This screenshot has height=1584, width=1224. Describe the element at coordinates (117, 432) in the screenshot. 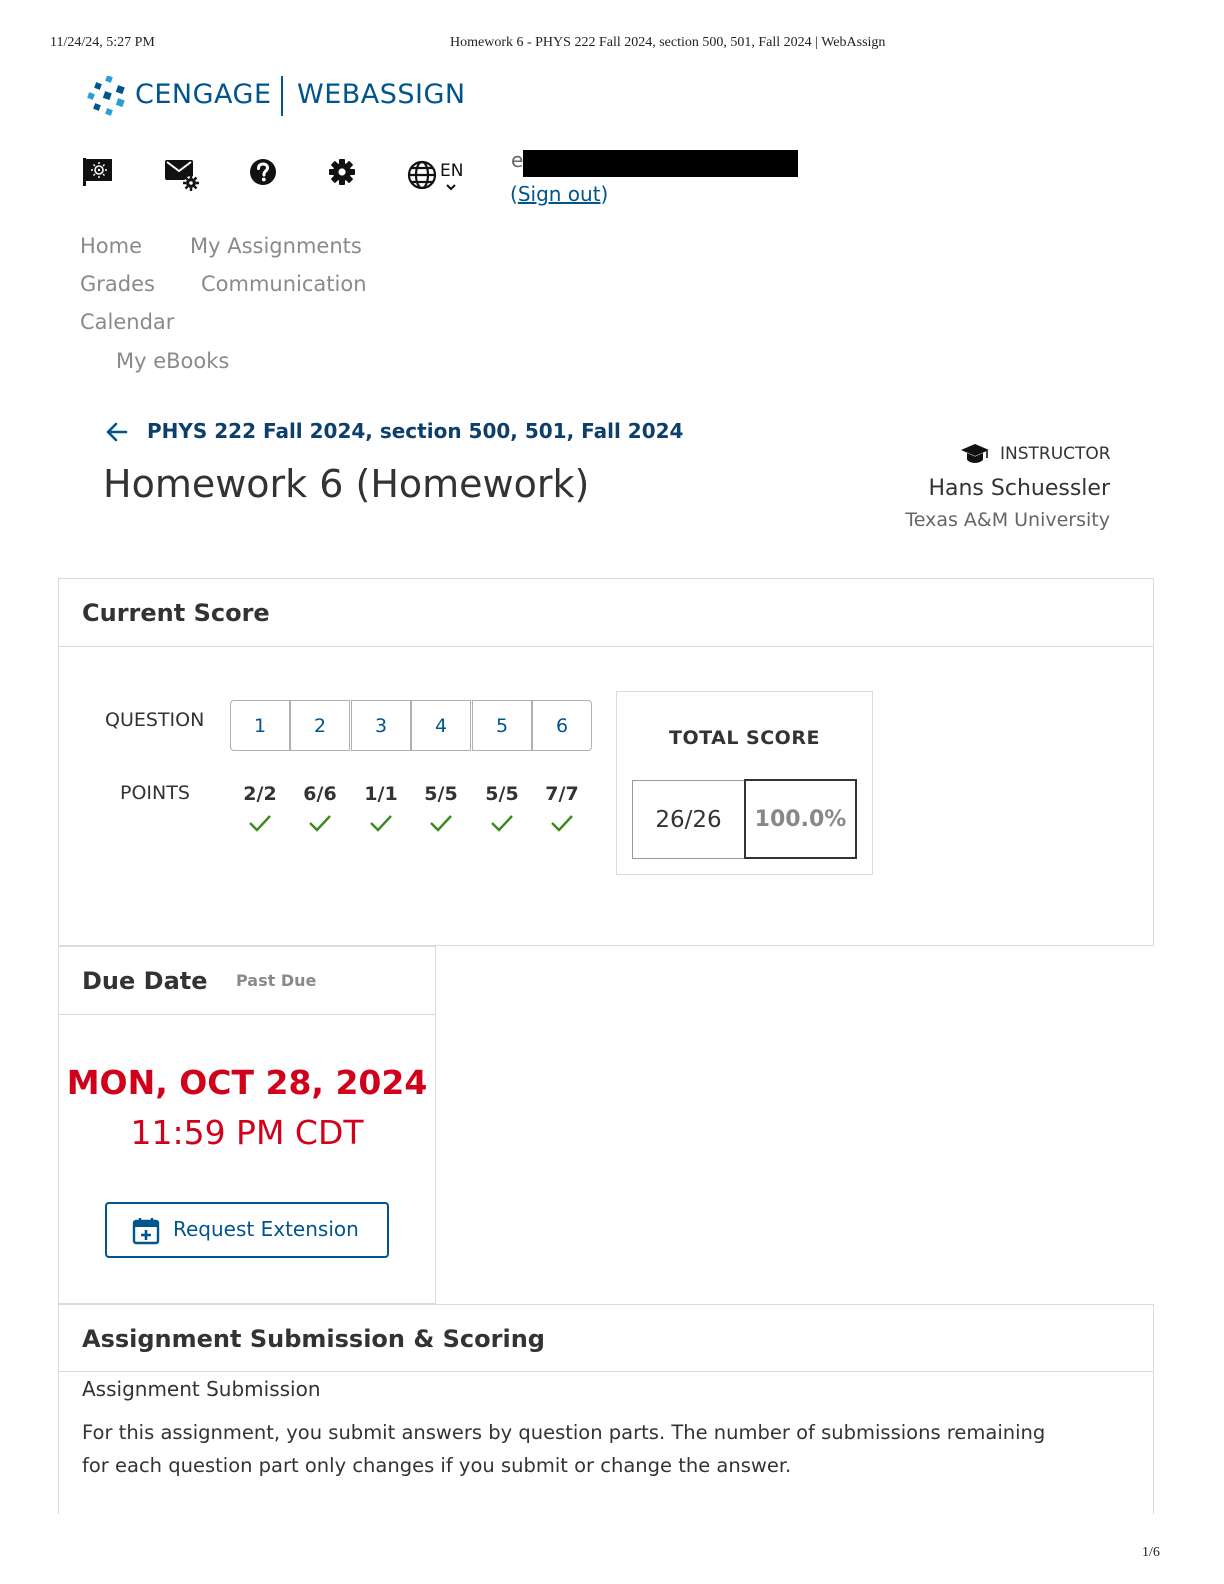

I see `back-arrow-icon` at that location.